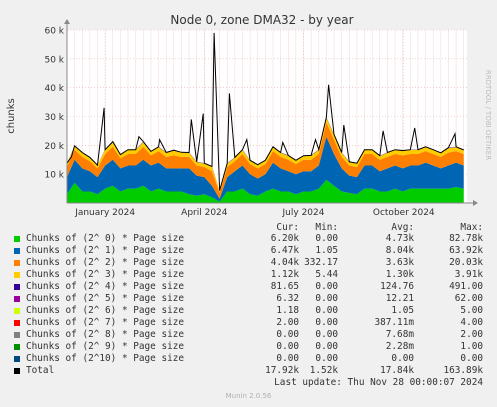 The width and height of the screenshot is (497, 407). Describe the element at coordinates (248, 396) in the screenshot. I see `munin-version: Munin 2.0.56` at that location.